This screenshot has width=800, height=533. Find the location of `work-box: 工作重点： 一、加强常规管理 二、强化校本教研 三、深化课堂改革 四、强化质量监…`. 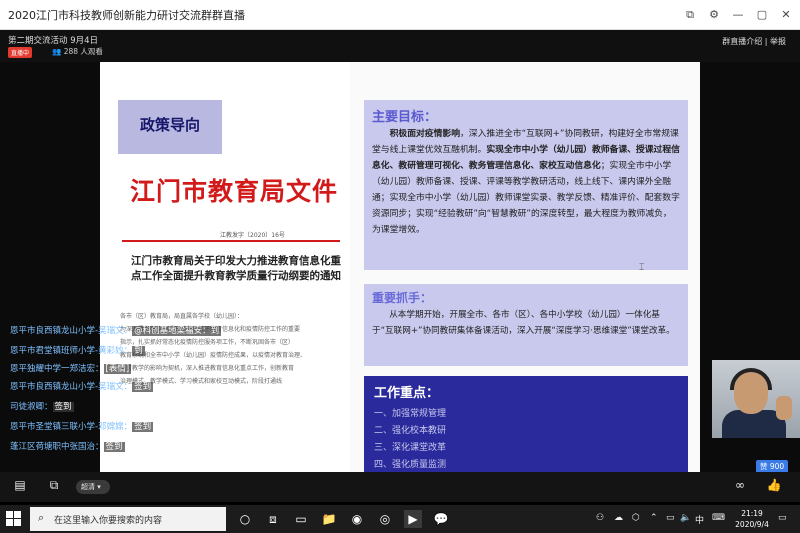

work-box: 工作重点： 一、加强常规管理 二、强化校本教研 三、深化课堂改革 四、强化质量监… is located at coordinates (526, 429).